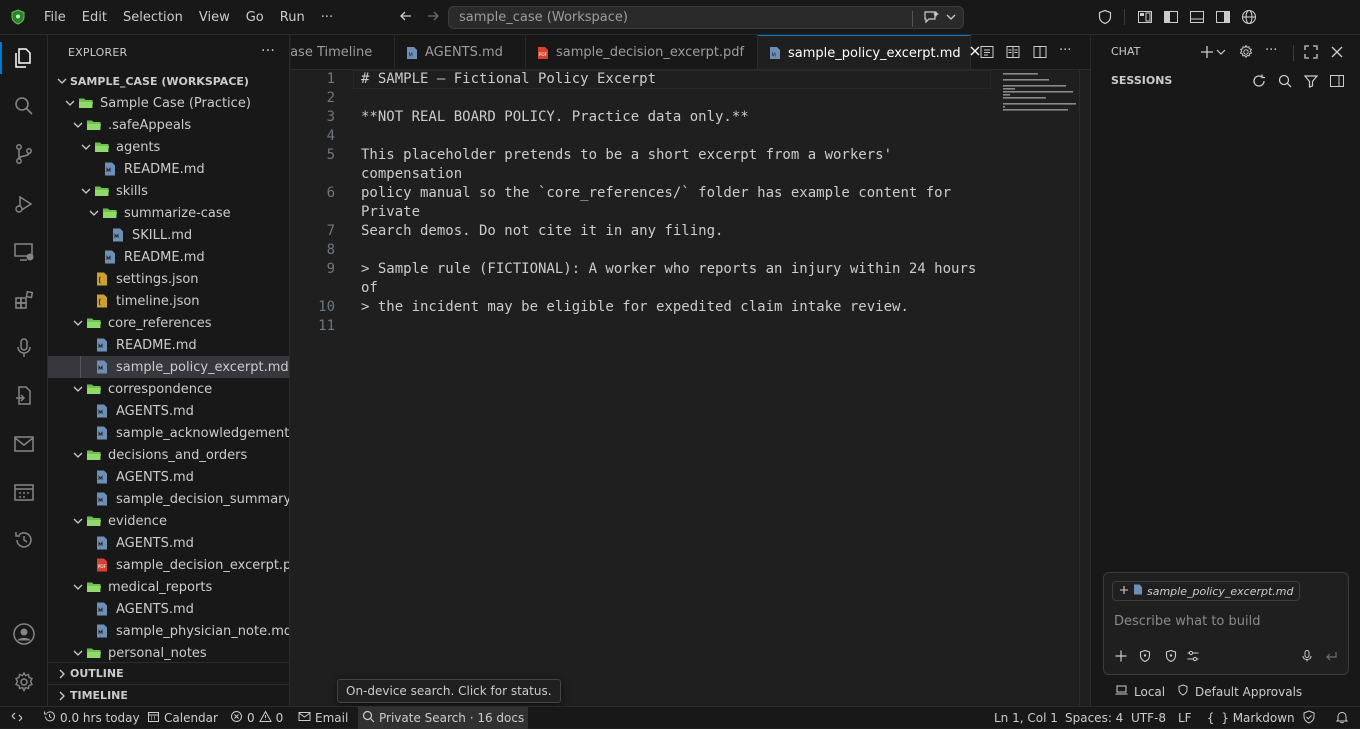 The width and height of the screenshot is (1360, 729). Describe the element at coordinates (1026, 718) in the screenshot. I see `cursor-position: Ln 1, Col 1` at that location.